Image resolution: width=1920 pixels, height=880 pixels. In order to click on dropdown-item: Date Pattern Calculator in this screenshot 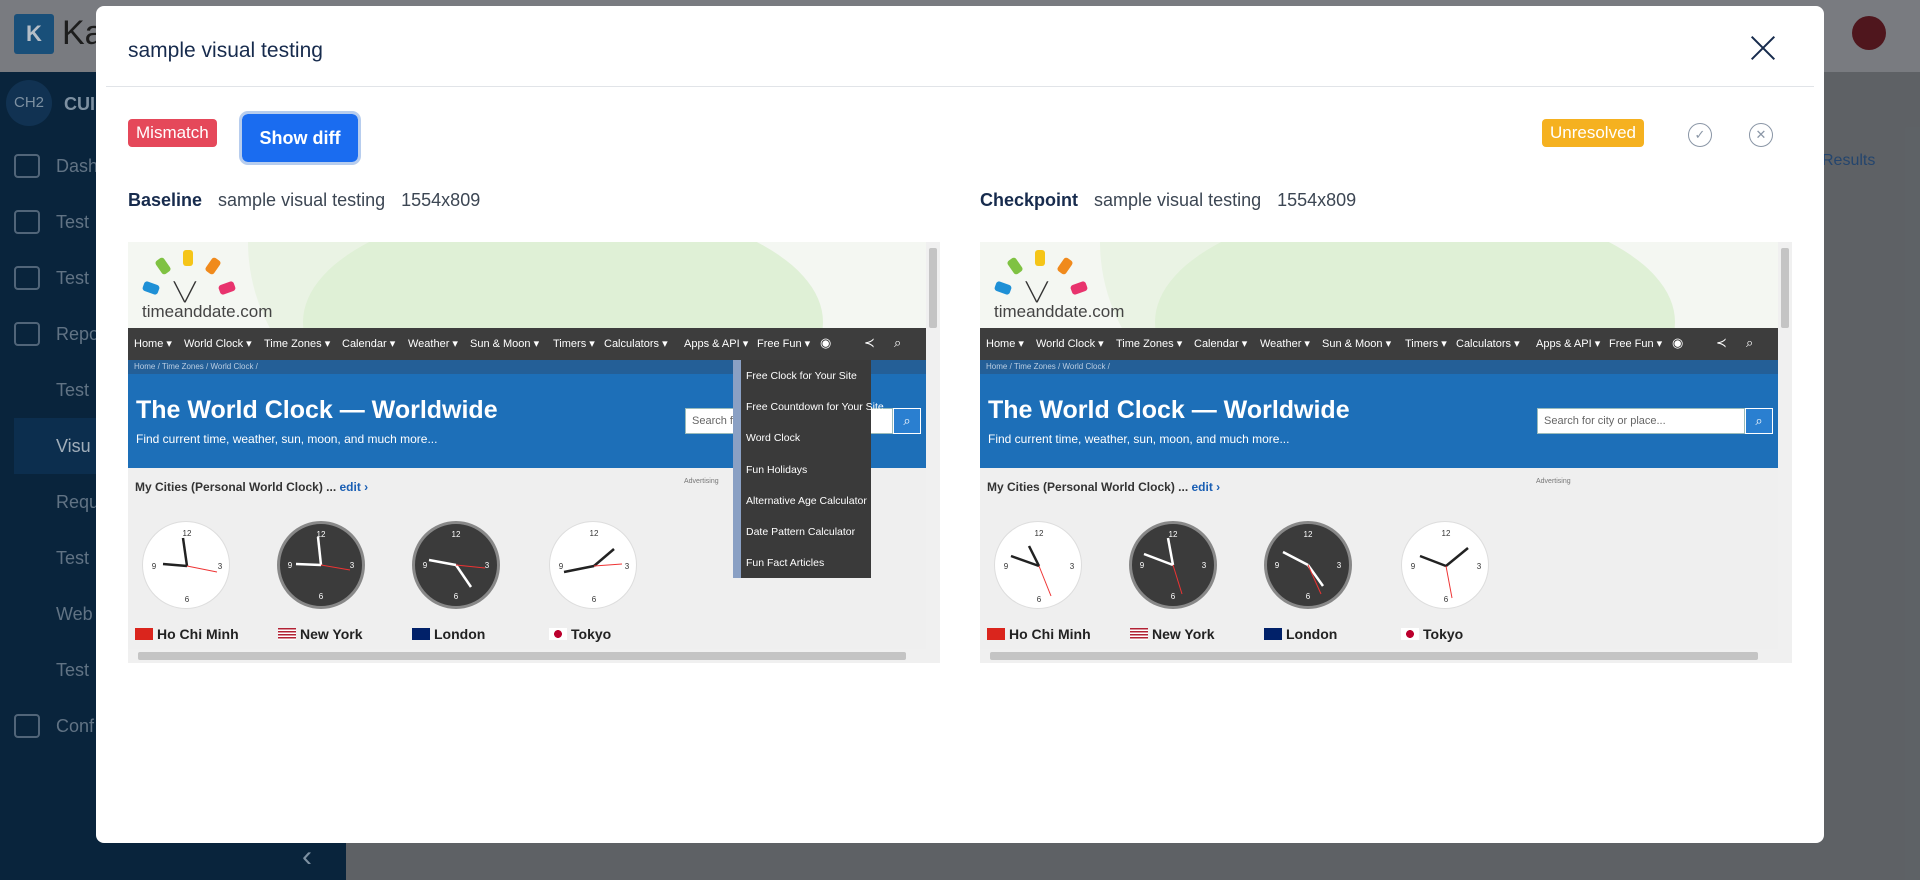, I will do `click(800, 532)`.